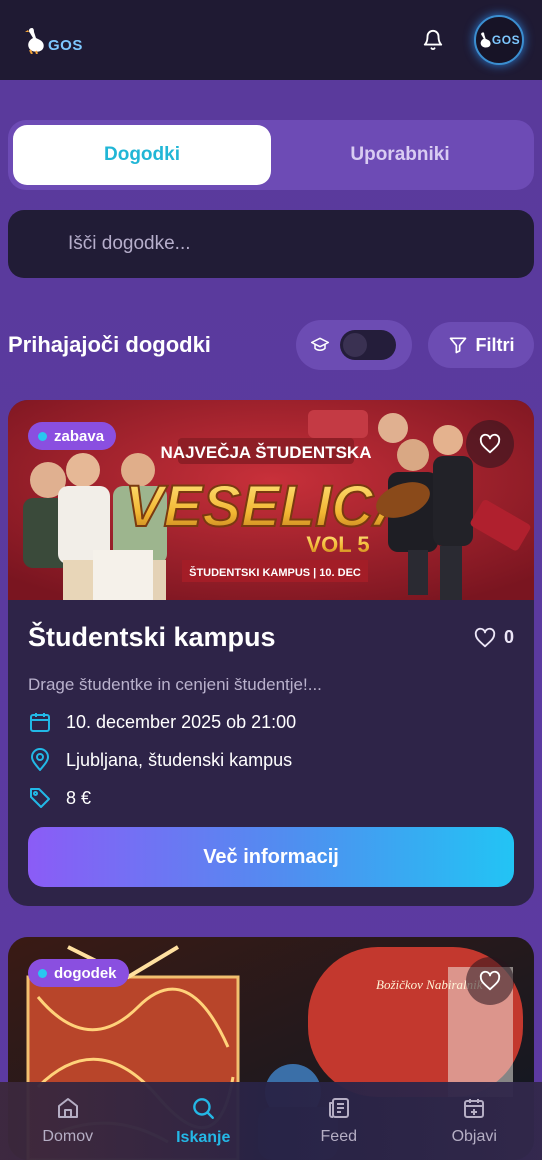 The image size is (542, 1160). I want to click on poster-headline-top: NAJVEČJA ŠTUDENTSKA, so click(266, 452).